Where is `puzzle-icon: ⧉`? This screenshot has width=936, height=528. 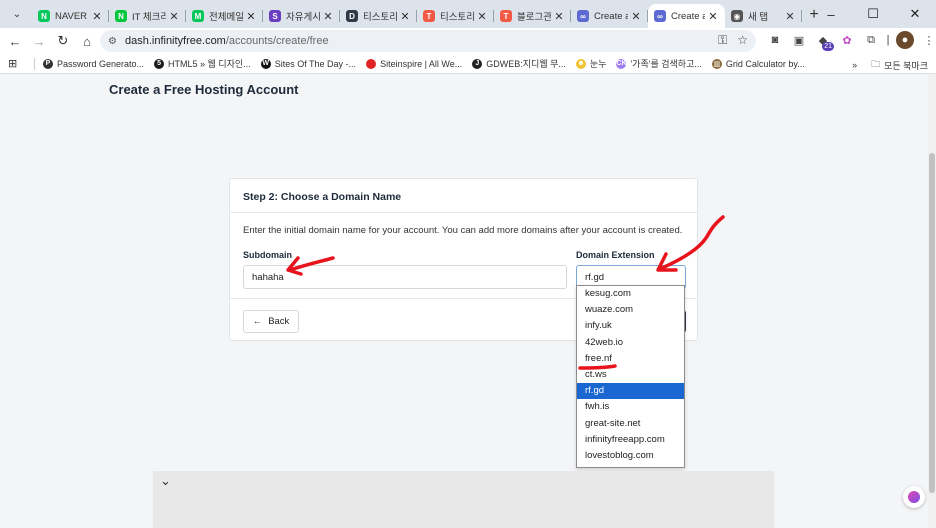 puzzle-icon: ⧉ is located at coordinates (871, 40).